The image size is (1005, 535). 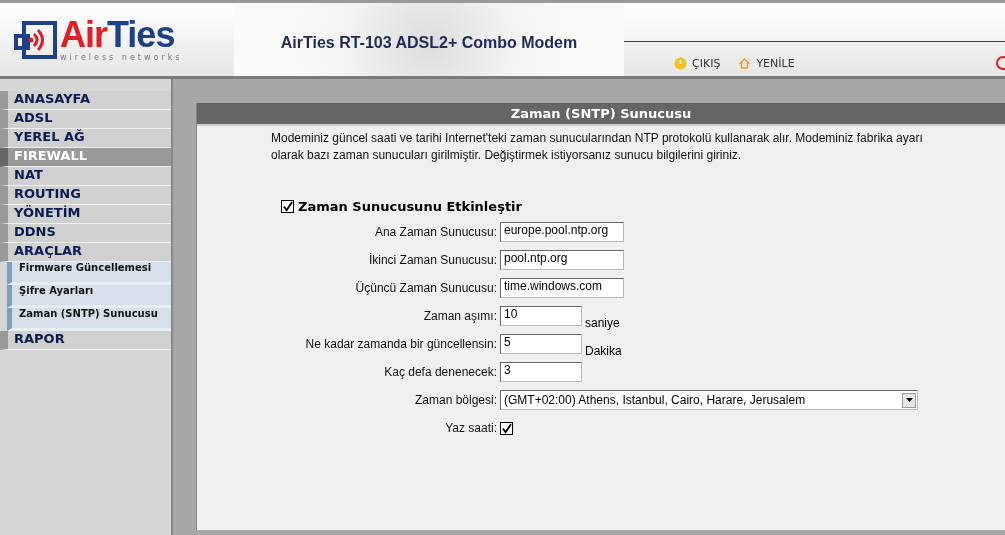 I want to click on field-label: İkinci Zaman Sunucusu:, so click(x=432, y=260).